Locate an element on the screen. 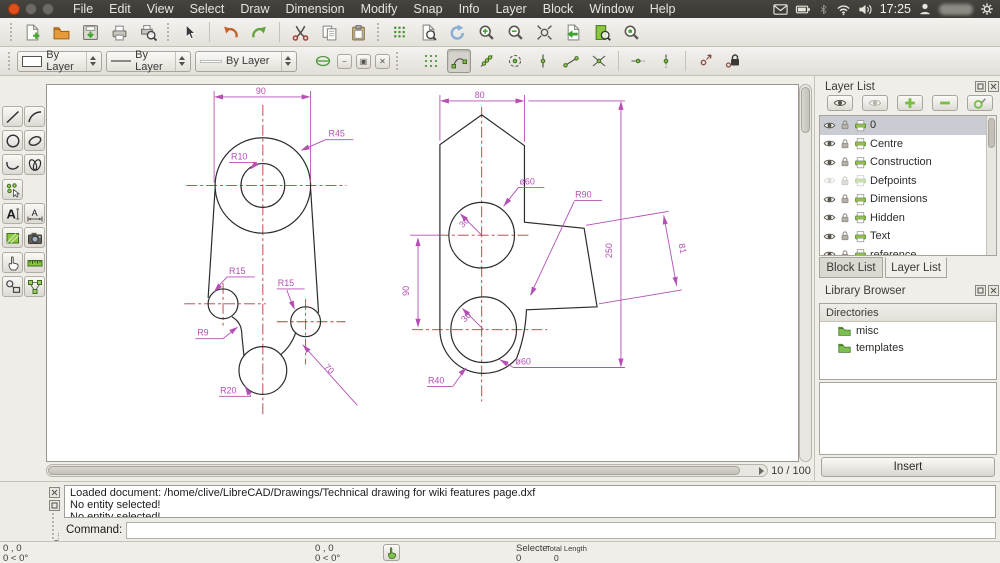 The image size is (1000, 563). zoom-window-button is located at coordinates (428, 32).